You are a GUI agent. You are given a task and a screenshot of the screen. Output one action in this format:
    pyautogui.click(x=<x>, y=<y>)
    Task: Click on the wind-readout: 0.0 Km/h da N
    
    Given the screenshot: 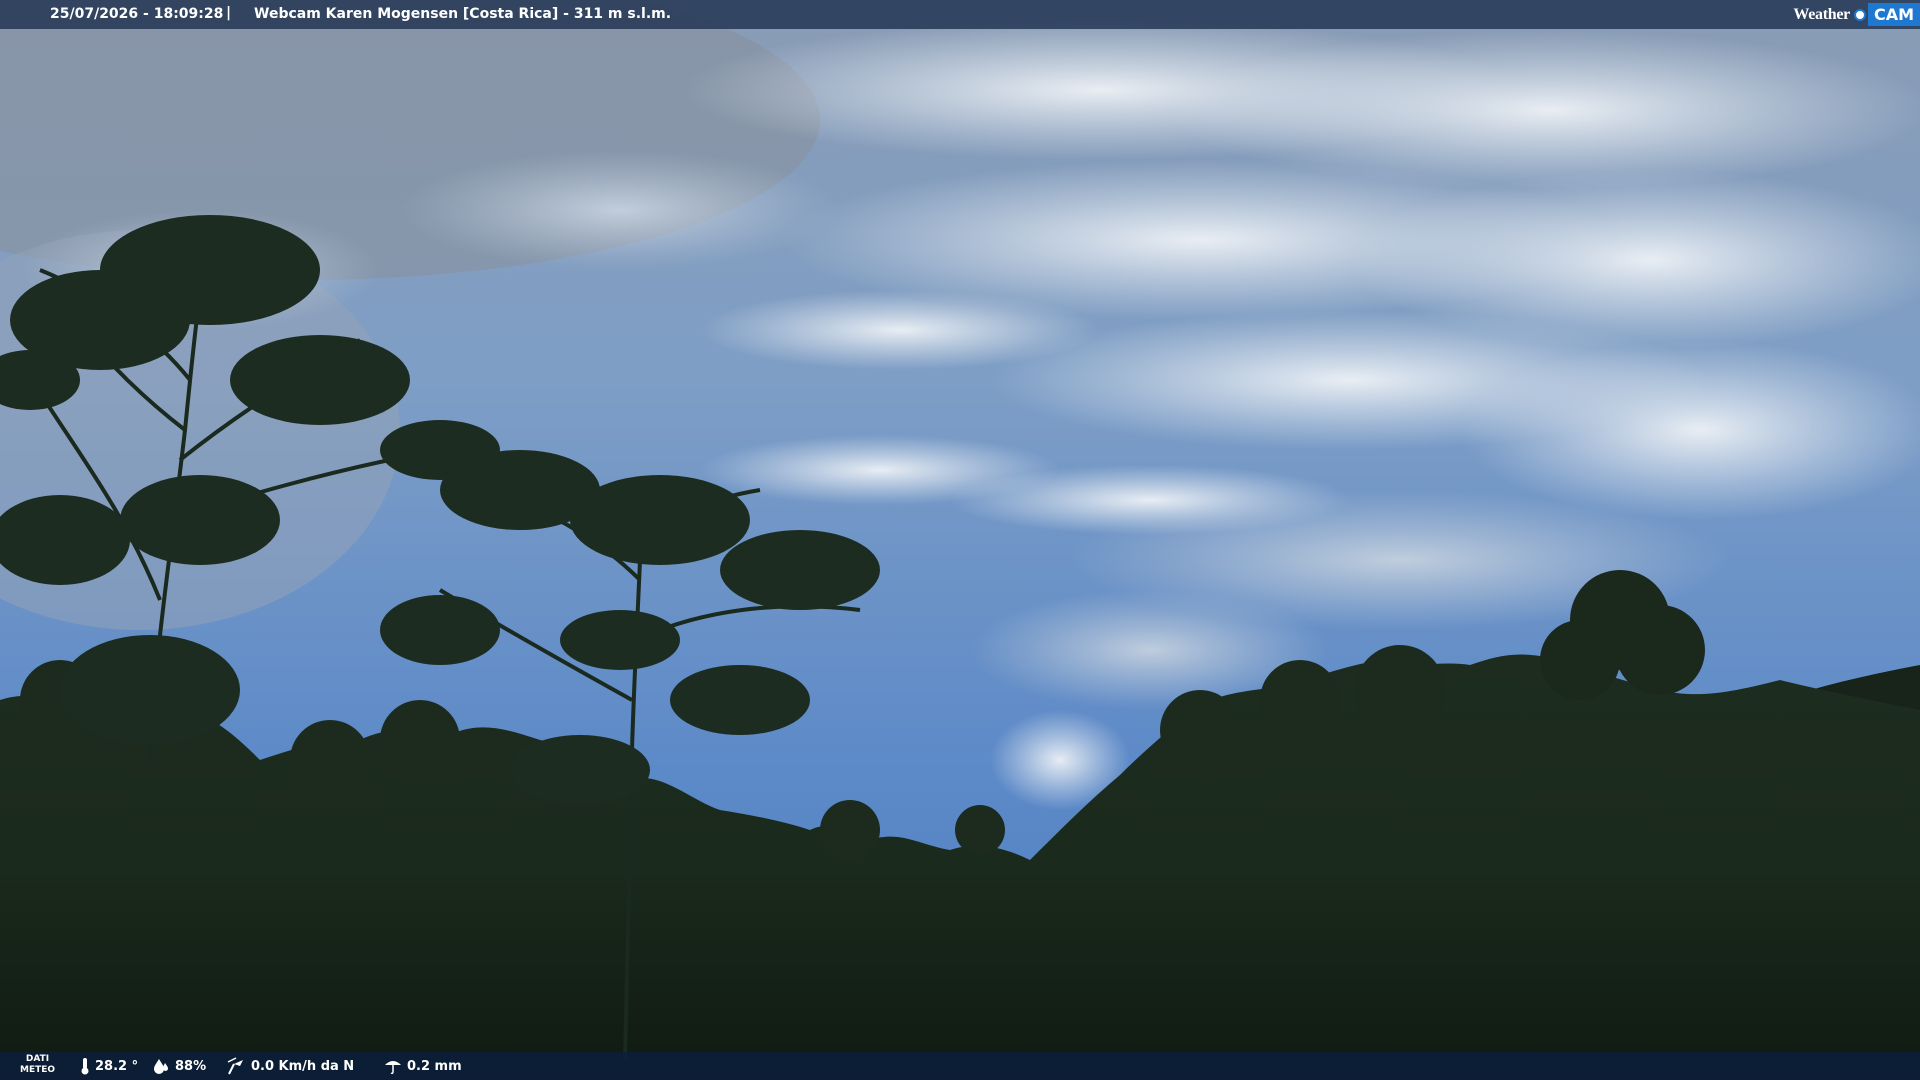 What is the action you would take?
    pyautogui.click(x=290, y=1066)
    